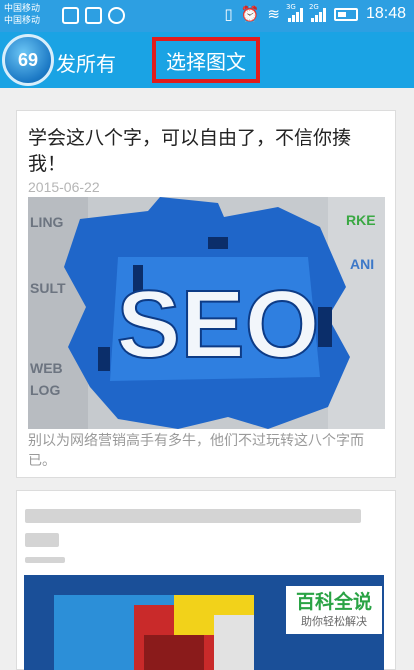 The height and width of the screenshot is (670, 414). What do you see at coordinates (64, 187) in the screenshot?
I see `article-date: 2015-06-22` at bounding box center [64, 187].